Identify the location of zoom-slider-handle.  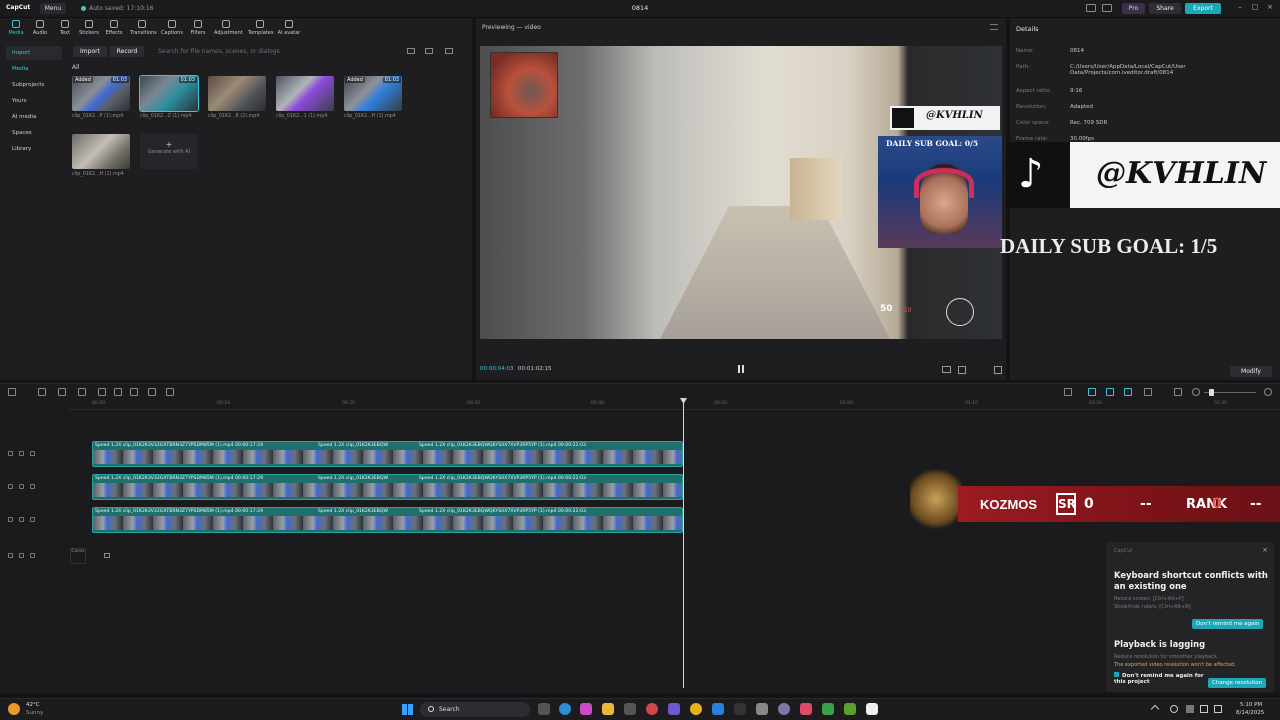
(1211, 392).